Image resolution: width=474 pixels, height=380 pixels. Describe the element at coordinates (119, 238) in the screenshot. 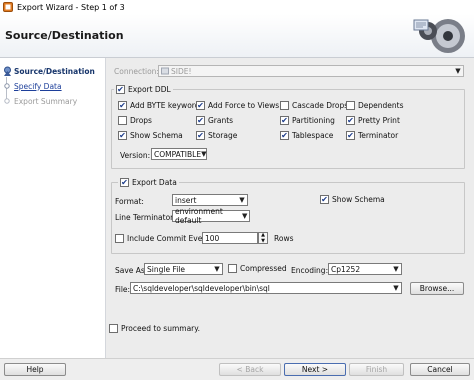

I see `include-commit-checkbox` at that location.